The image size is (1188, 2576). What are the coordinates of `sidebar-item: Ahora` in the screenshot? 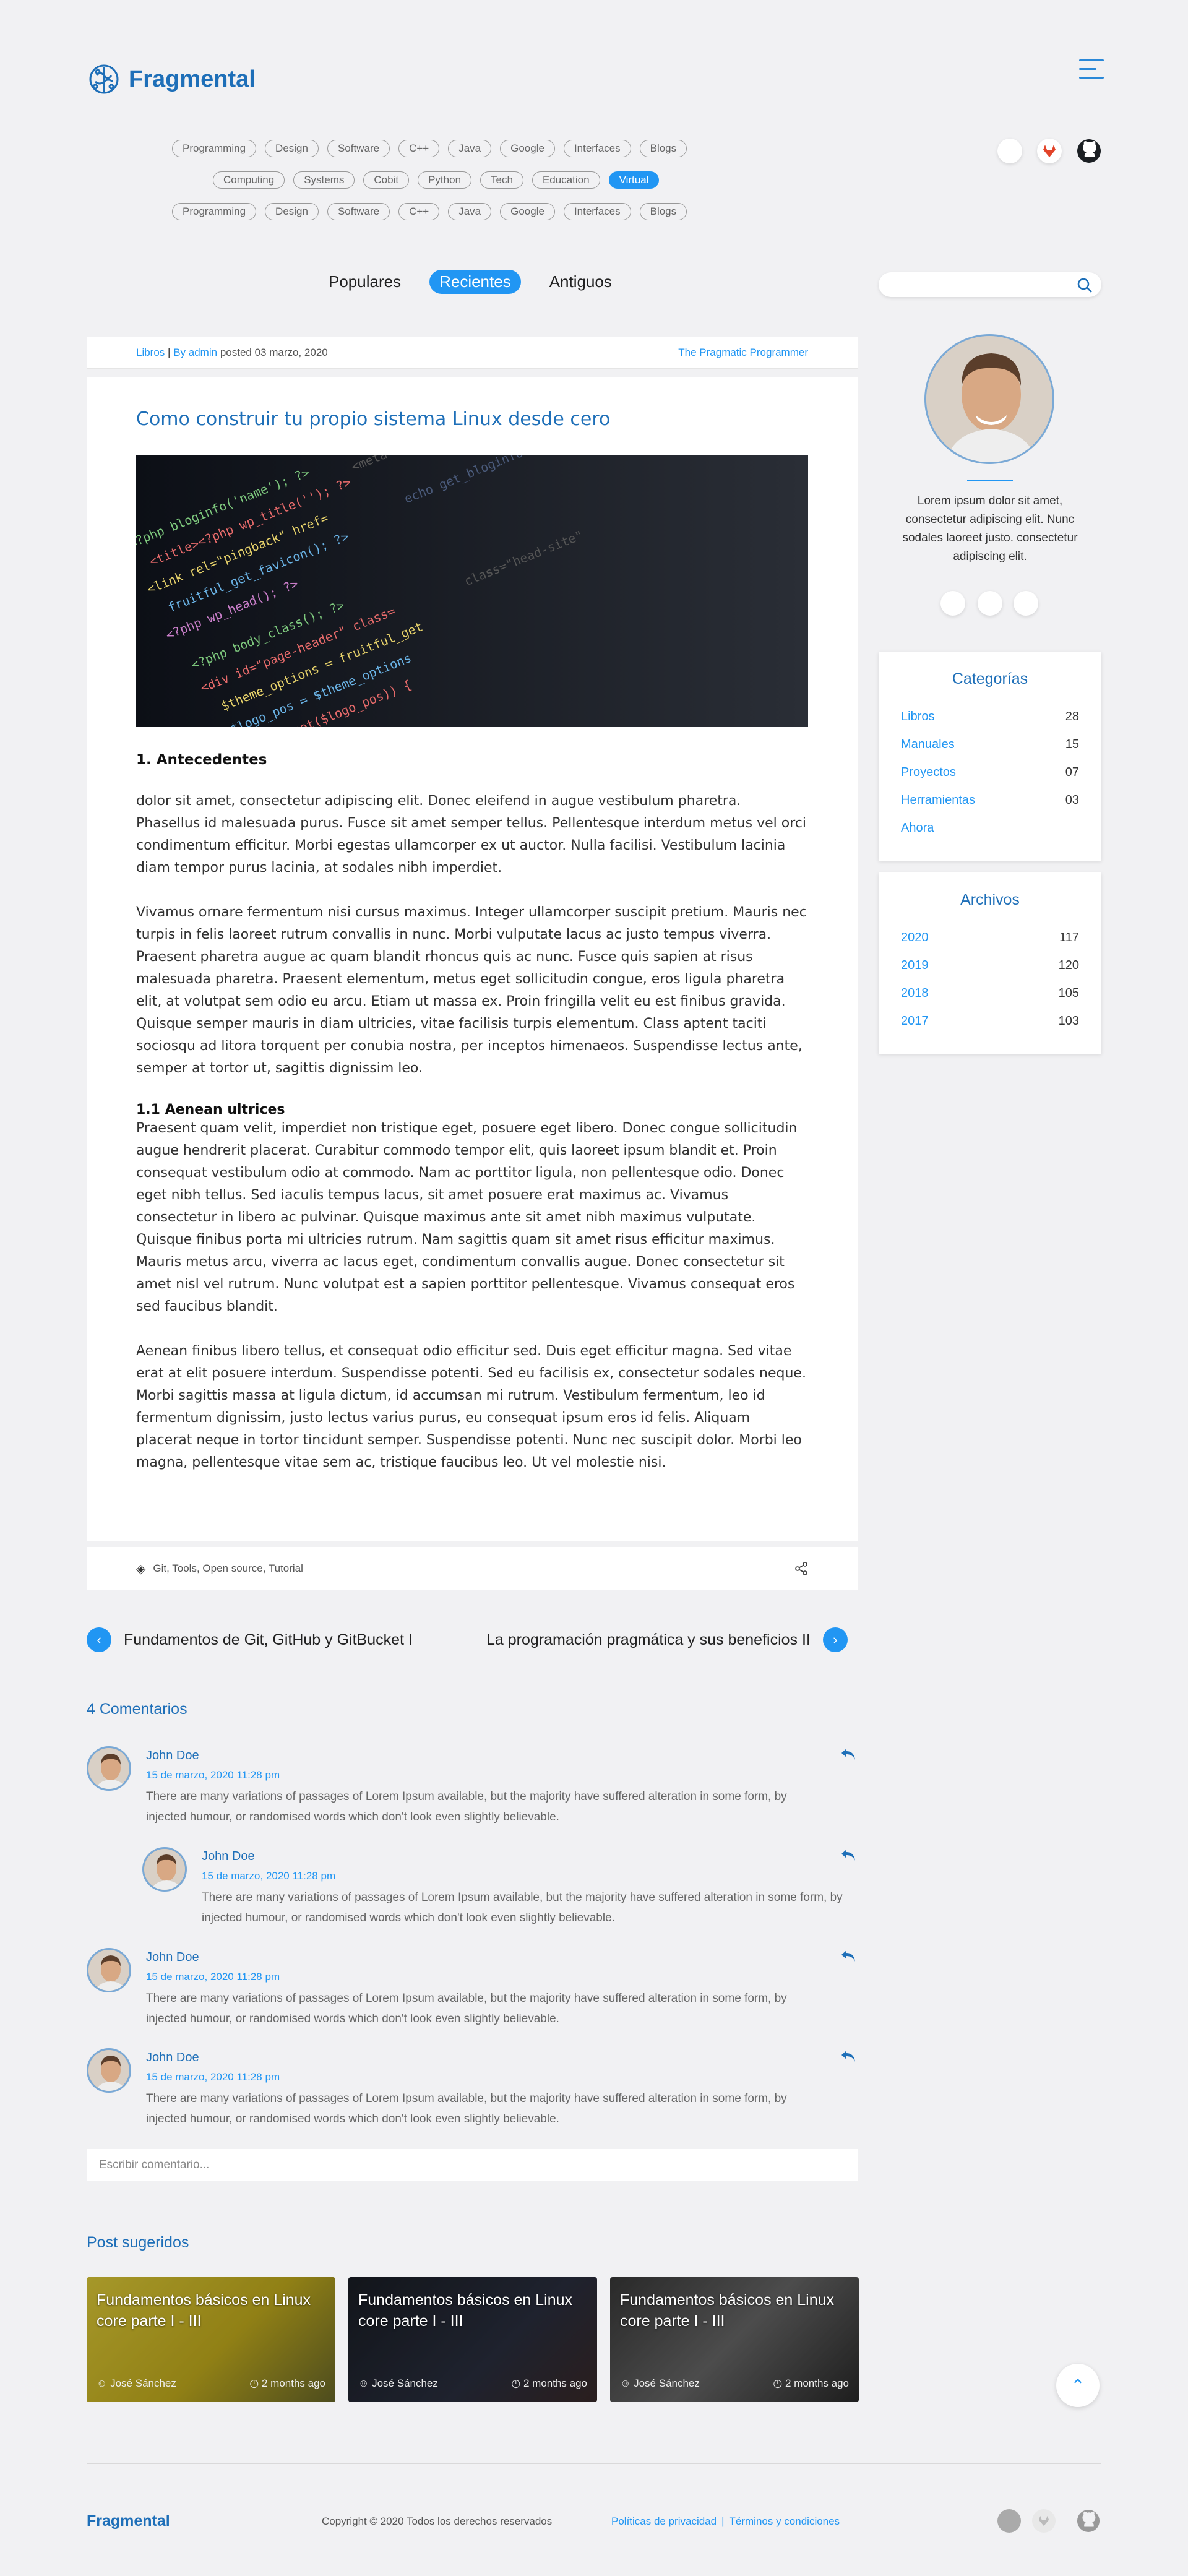 It's located at (990, 828).